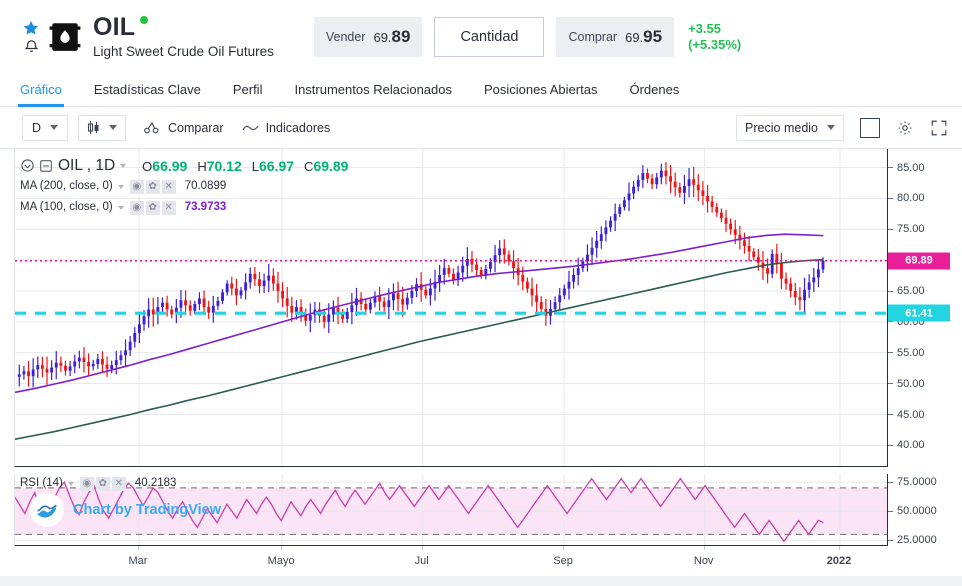  Describe the element at coordinates (205, 185) in the screenshot. I see `ma200-value: 70.0899` at that location.